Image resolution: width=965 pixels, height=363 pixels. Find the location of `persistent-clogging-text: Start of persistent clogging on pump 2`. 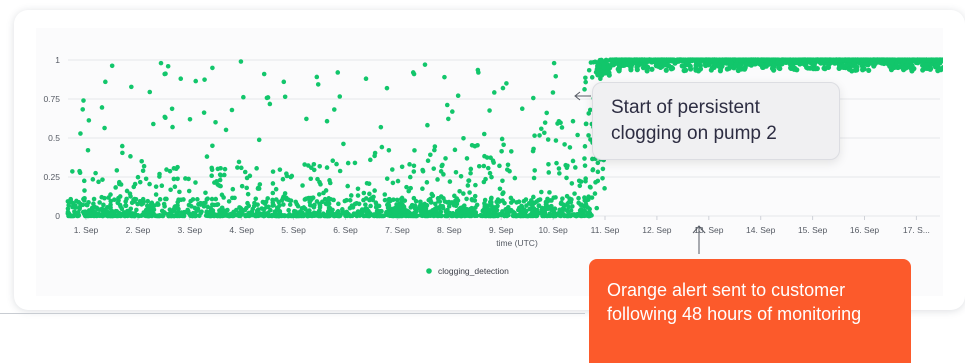

persistent-clogging-text: Start of persistent clogging on pump 2 is located at coordinates (694, 120).